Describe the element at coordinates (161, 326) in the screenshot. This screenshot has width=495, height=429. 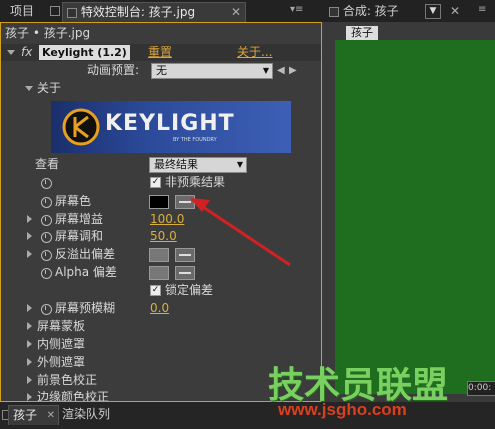
I see `screen-matte-row: 屏幕蒙板` at that location.